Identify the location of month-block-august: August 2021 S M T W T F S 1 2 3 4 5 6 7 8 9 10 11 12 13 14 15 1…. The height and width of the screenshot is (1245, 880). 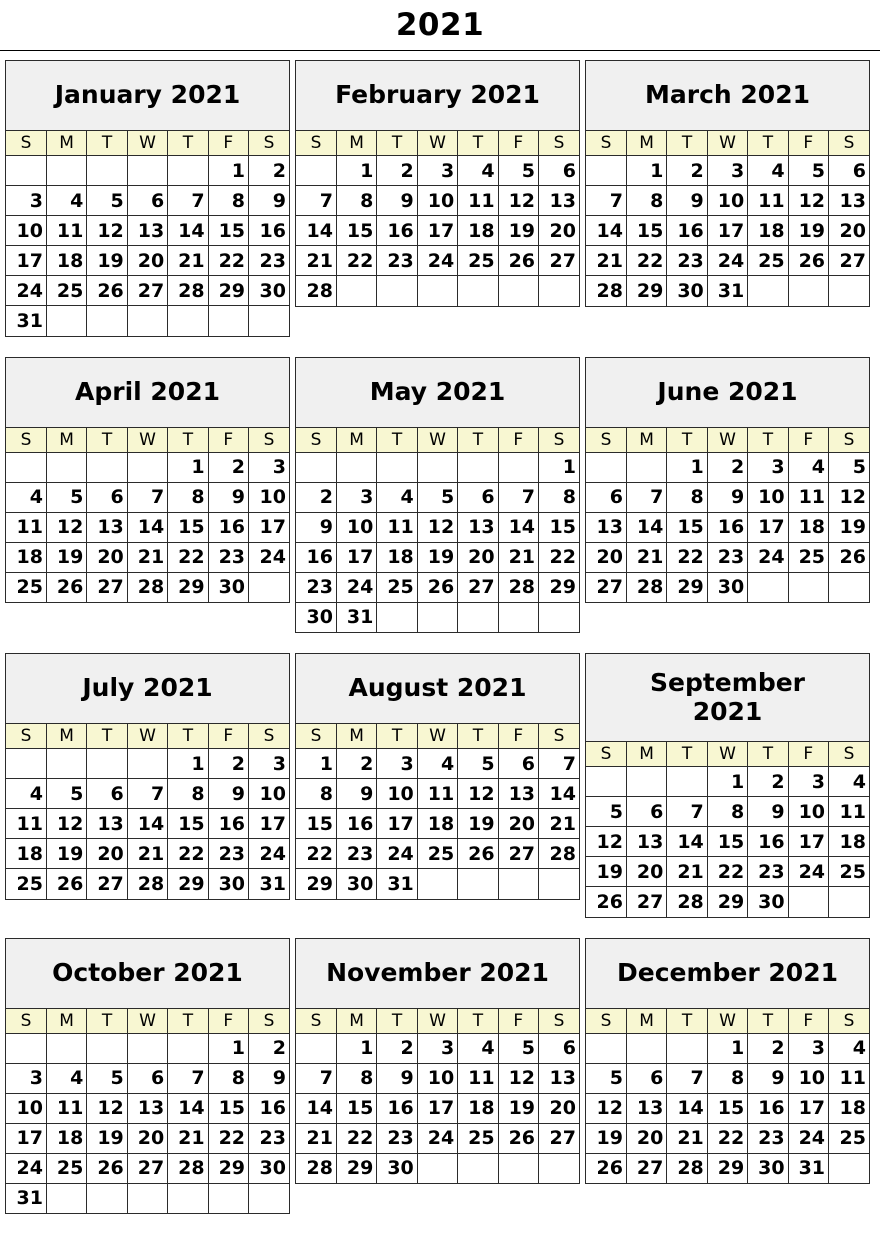
(437, 776).